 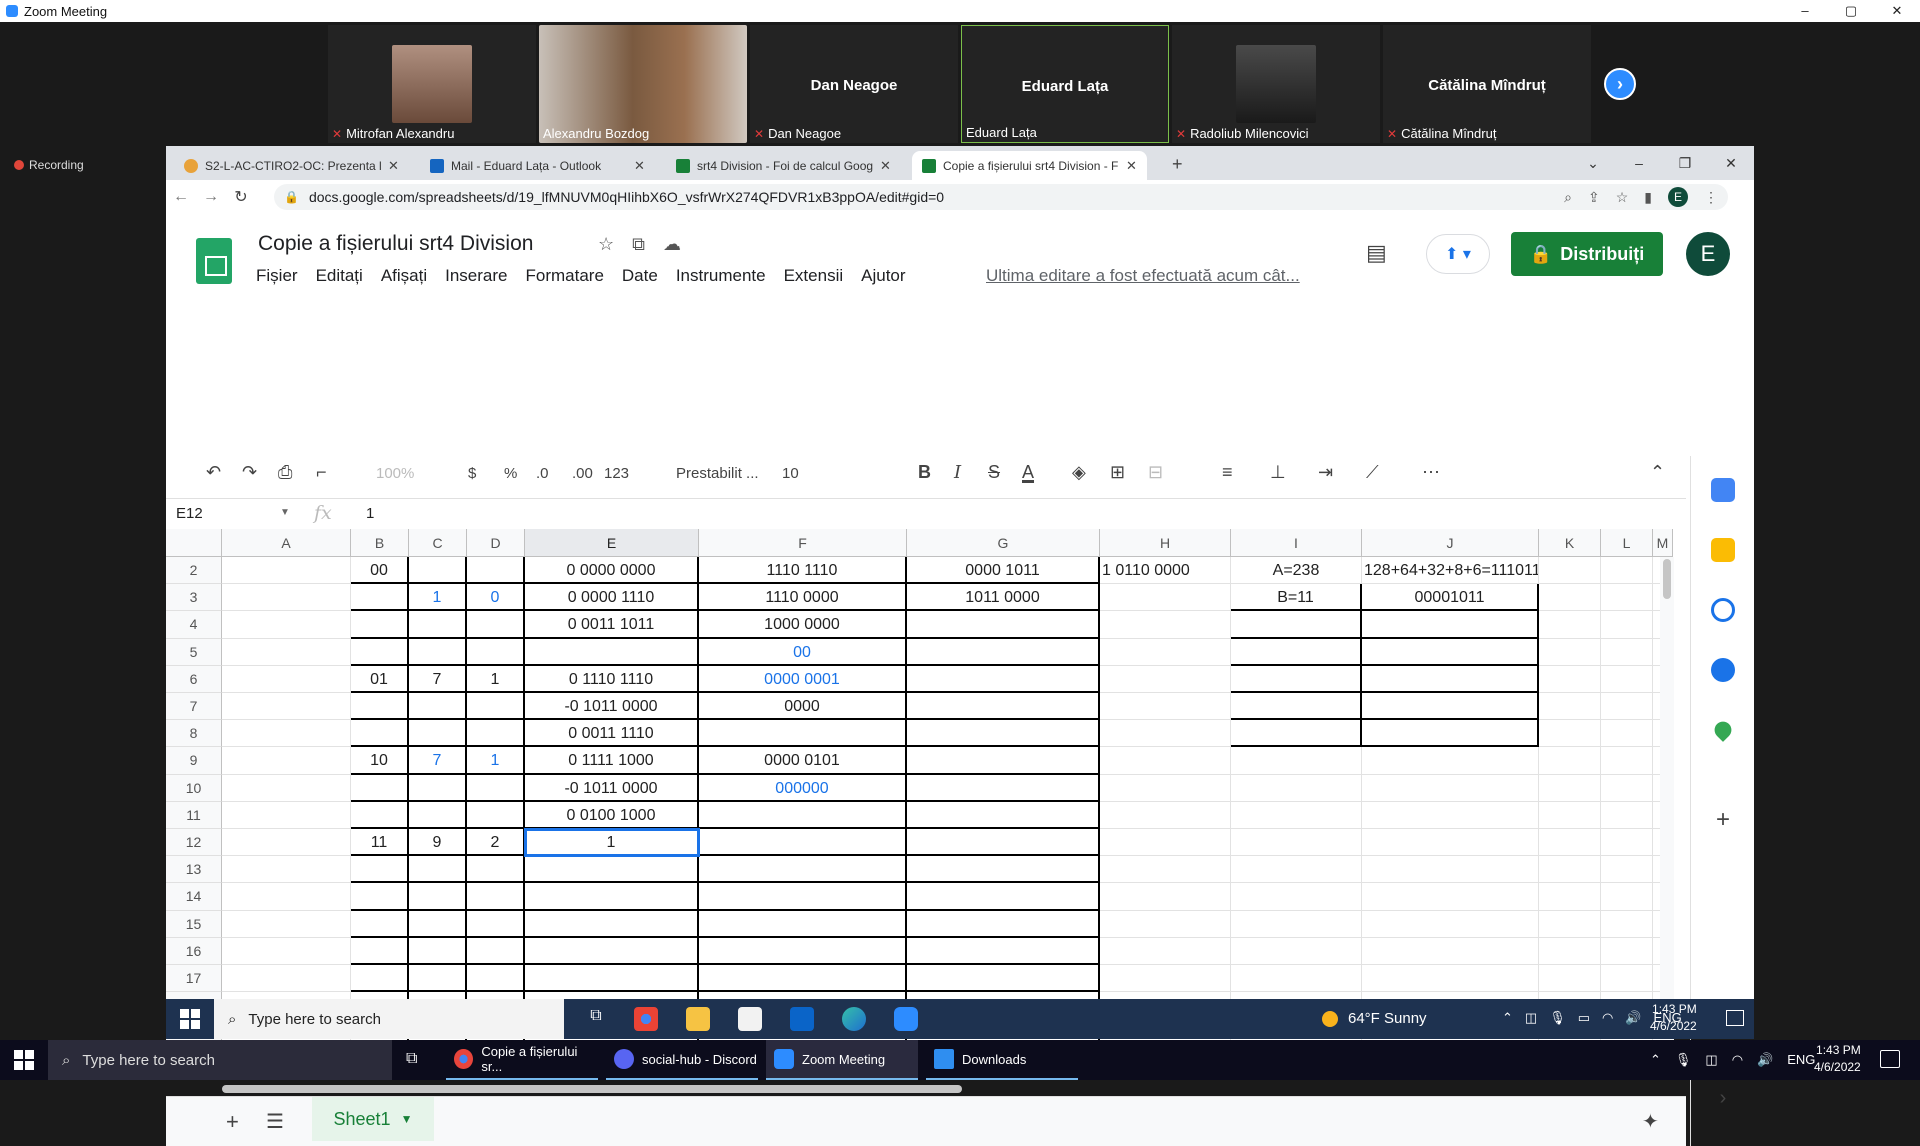 I want to click on battery-icon: ▭, so click(x=1584, y=1018).